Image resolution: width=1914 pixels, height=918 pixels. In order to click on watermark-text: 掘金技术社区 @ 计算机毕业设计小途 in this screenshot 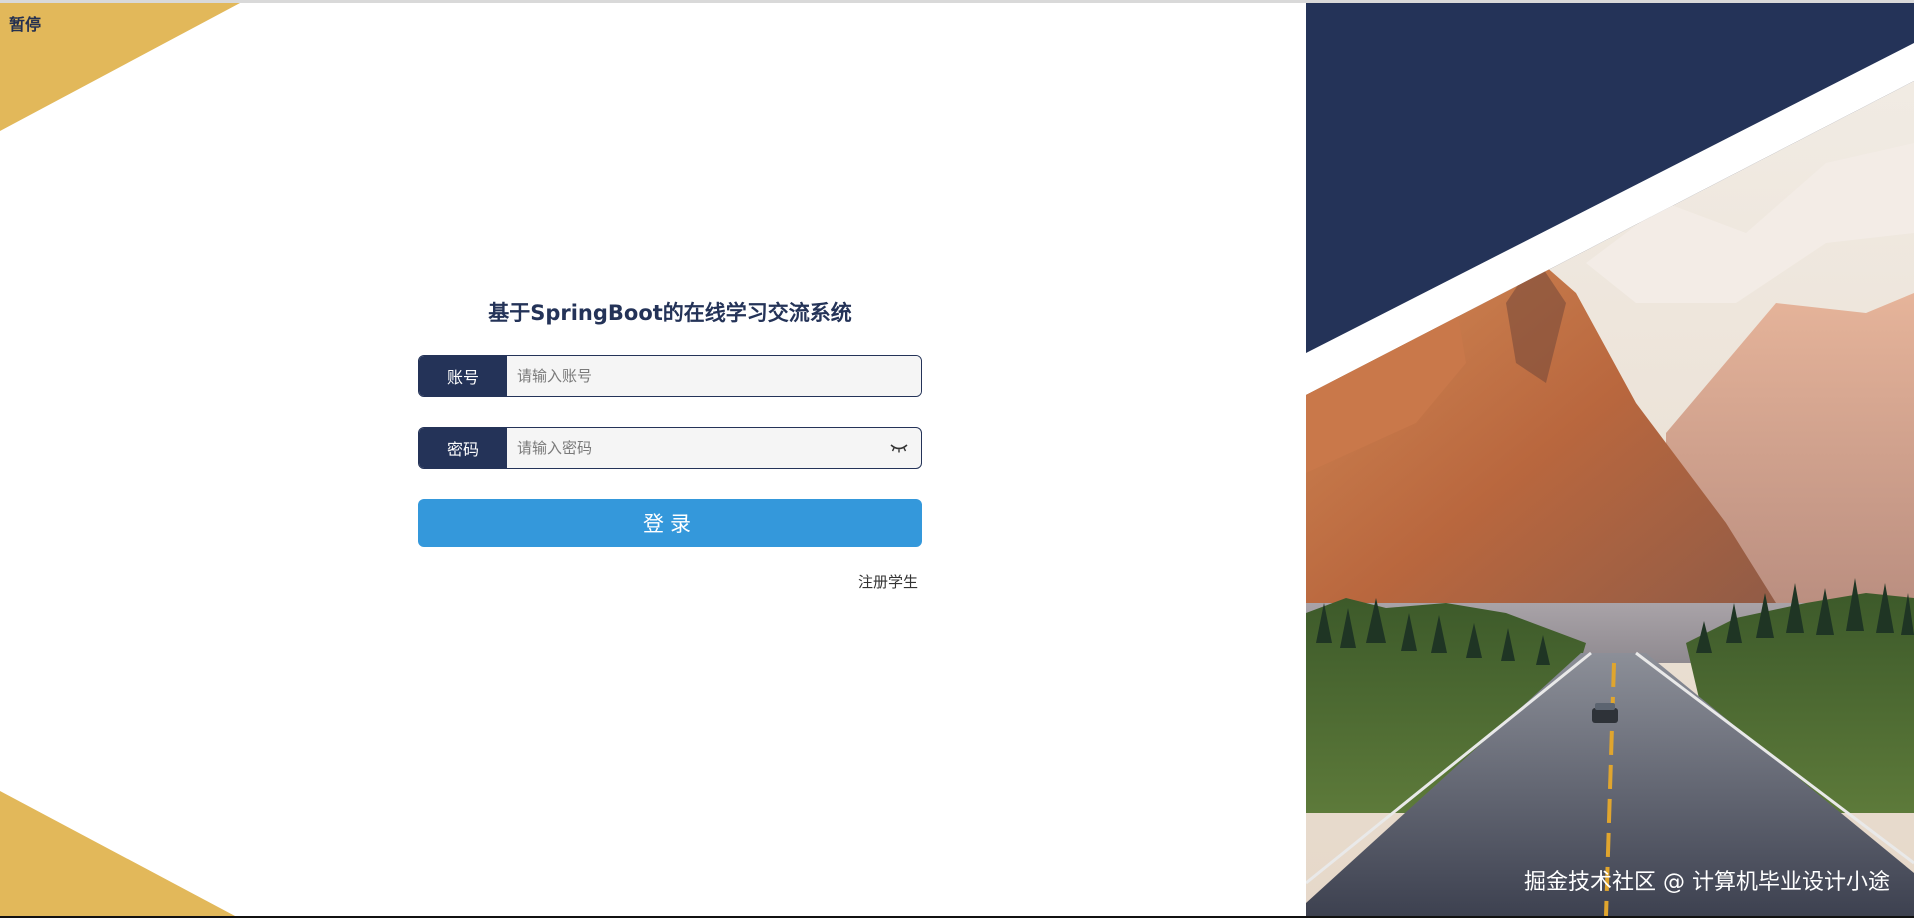, I will do `click(1707, 882)`.